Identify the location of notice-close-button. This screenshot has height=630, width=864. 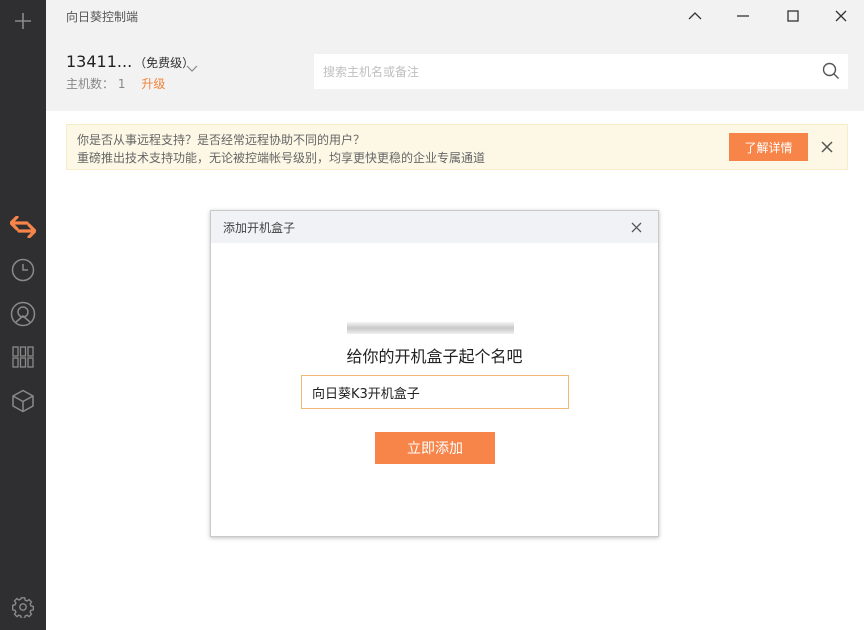
(827, 147).